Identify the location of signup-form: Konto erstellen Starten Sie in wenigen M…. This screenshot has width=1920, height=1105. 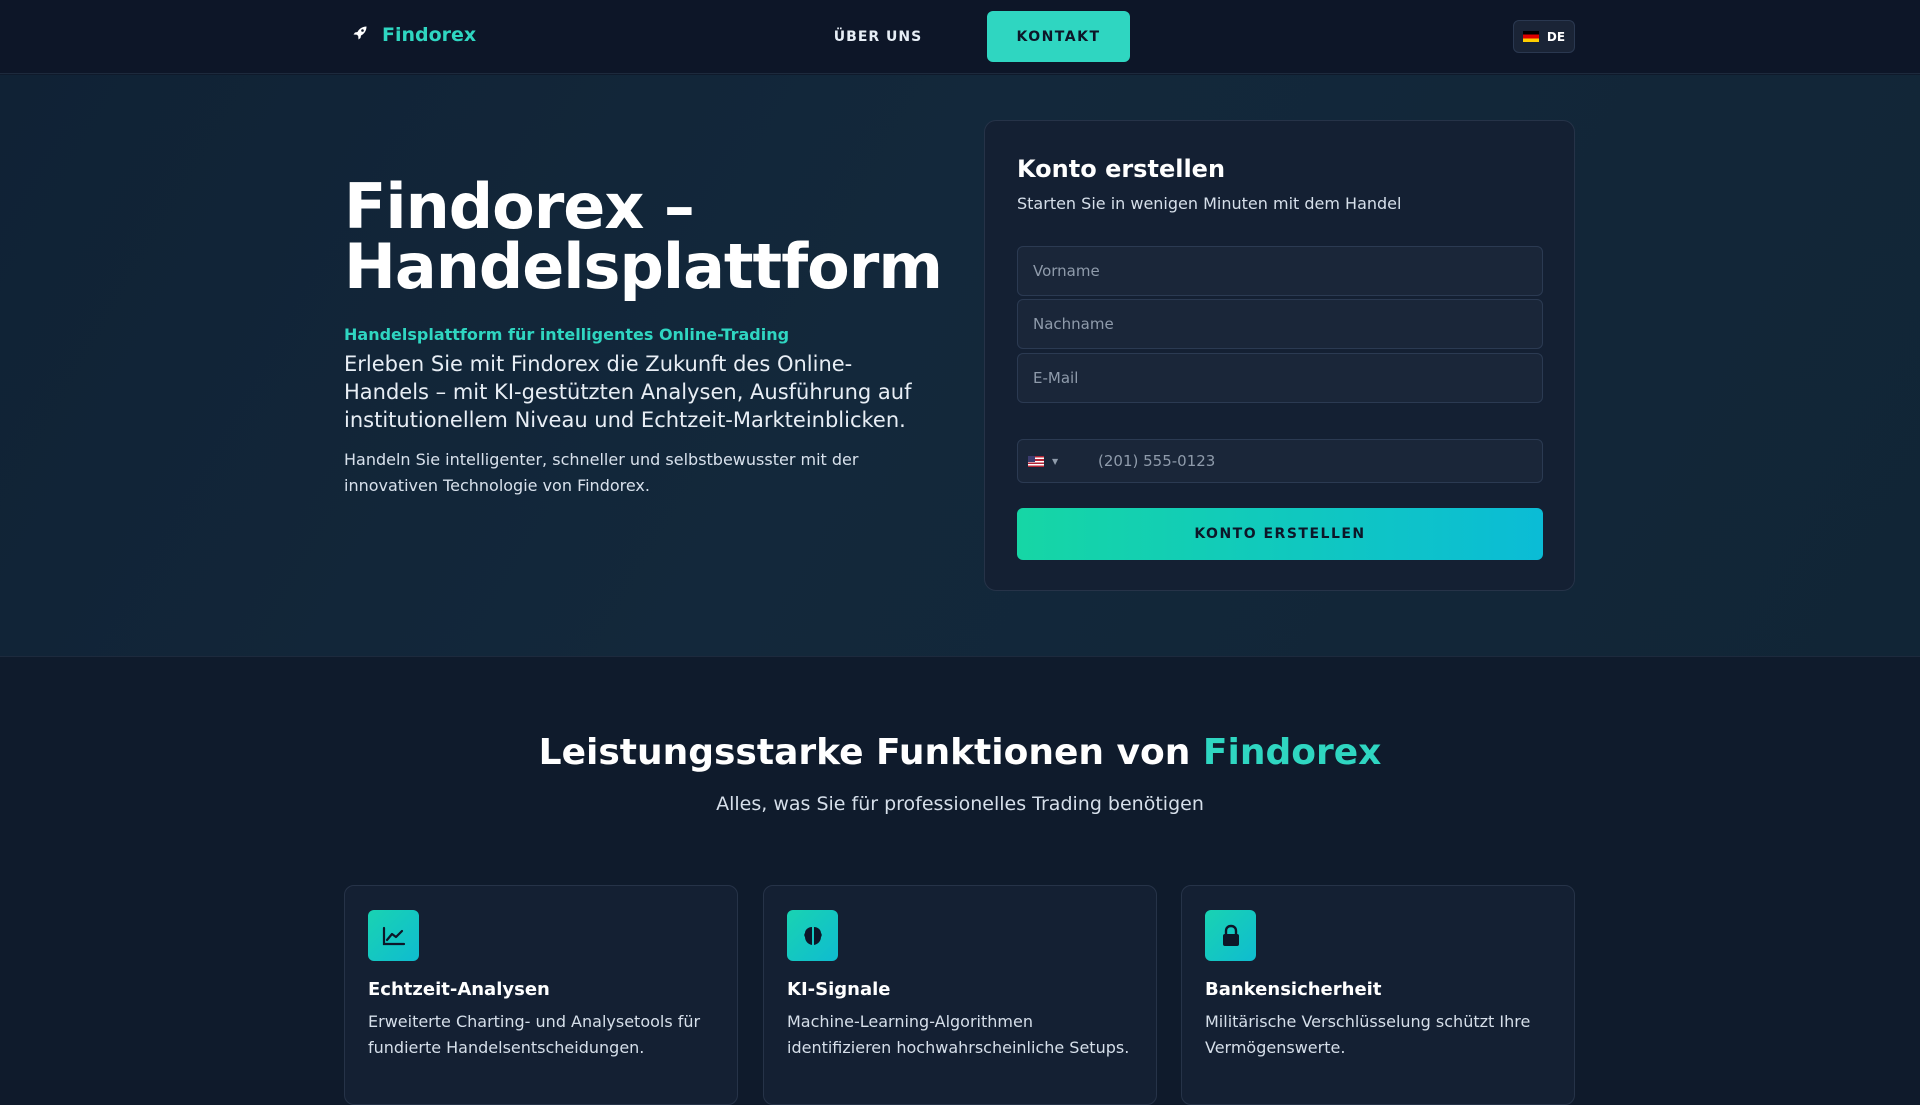
(1279, 355).